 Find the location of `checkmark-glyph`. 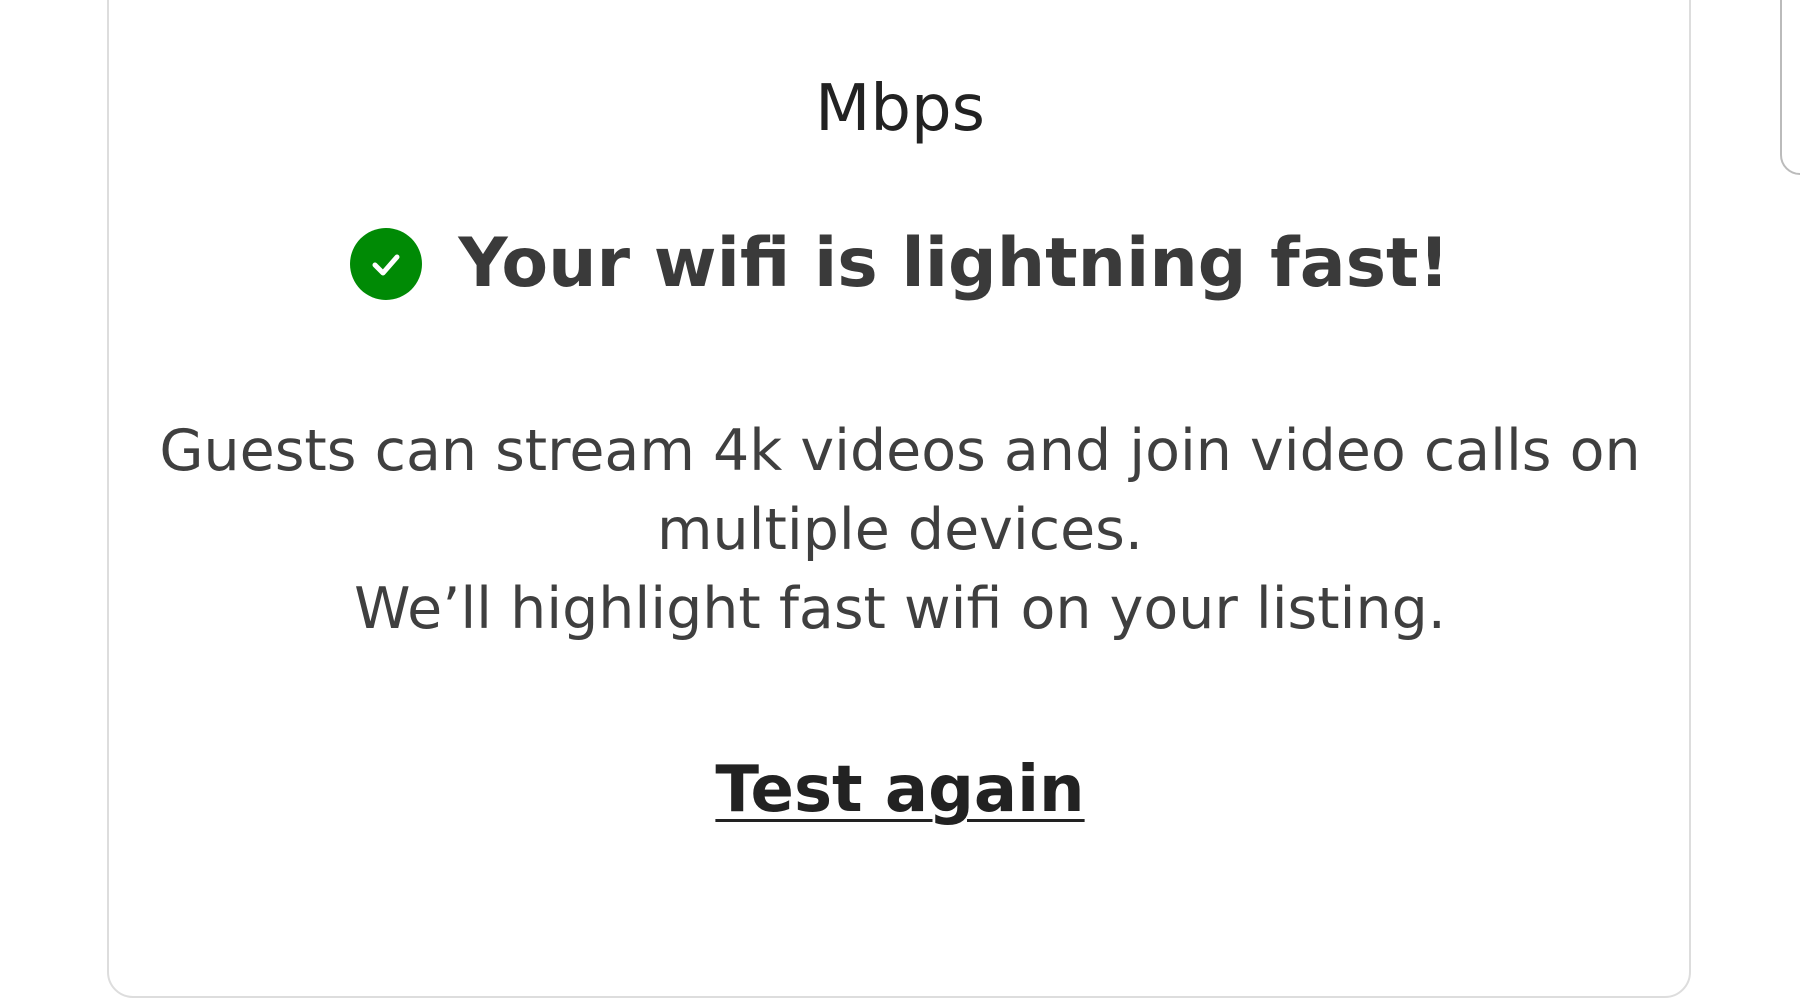

checkmark-glyph is located at coordinates (386, 265).